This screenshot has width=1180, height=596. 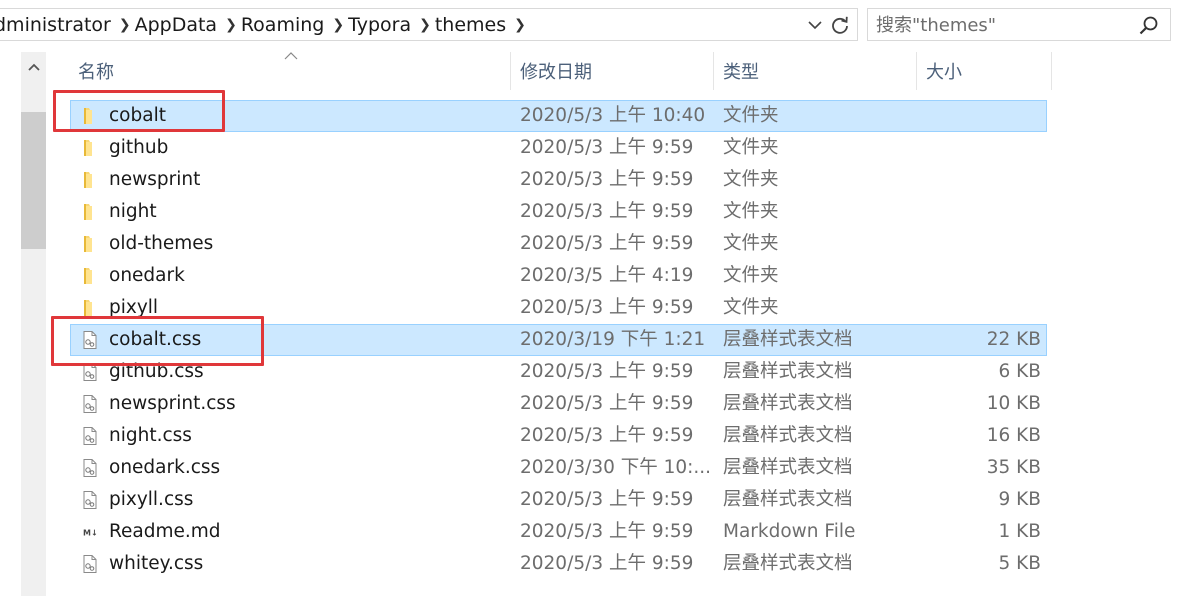 I want to click on file-name: newsprint.css, so click(x=172, y=403).